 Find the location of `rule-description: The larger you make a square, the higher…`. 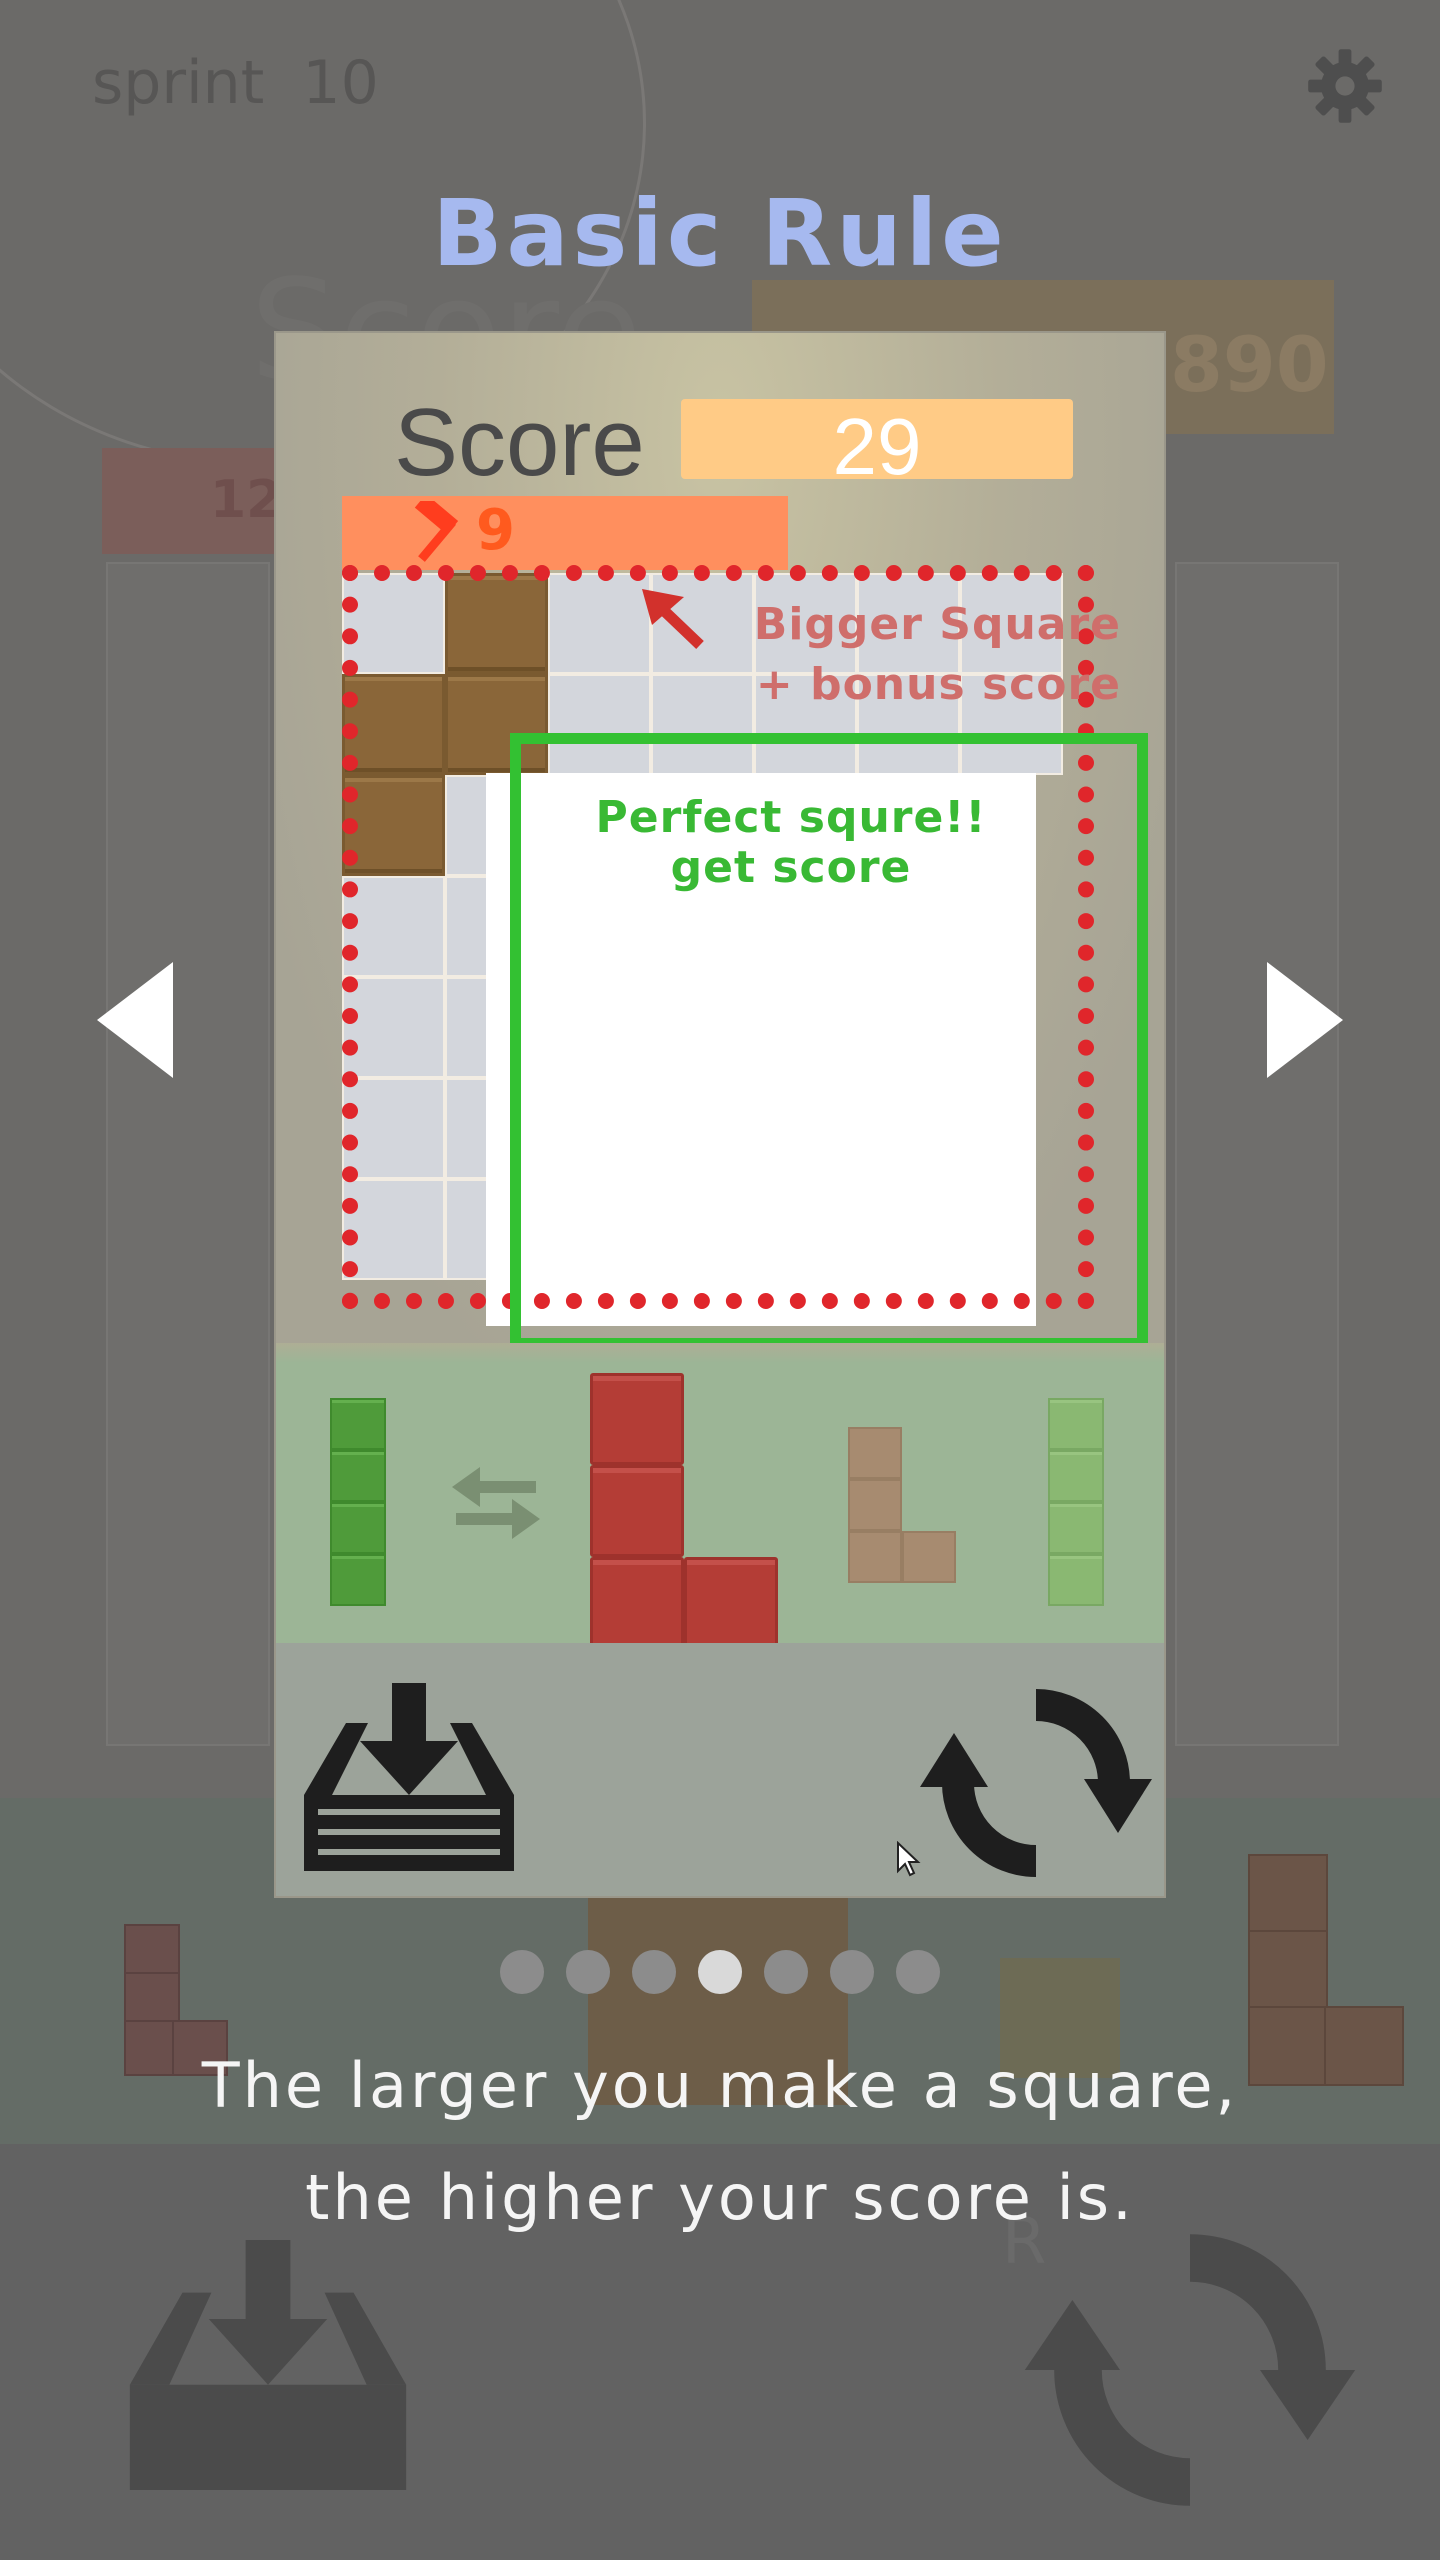

rule-description: The larger you make a square, the higher… is located at coordinates (720, 2142).